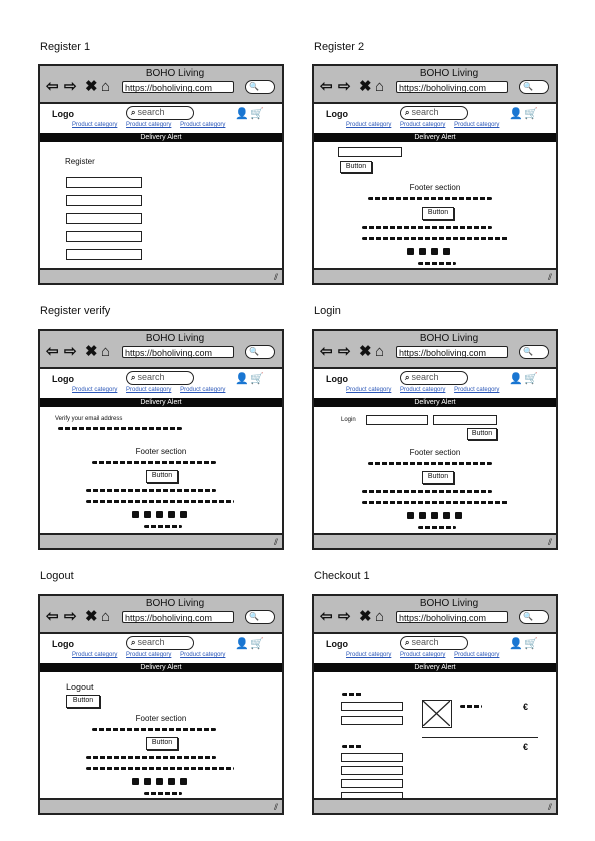  I want to click on register-button: Button, so click(356, 167).